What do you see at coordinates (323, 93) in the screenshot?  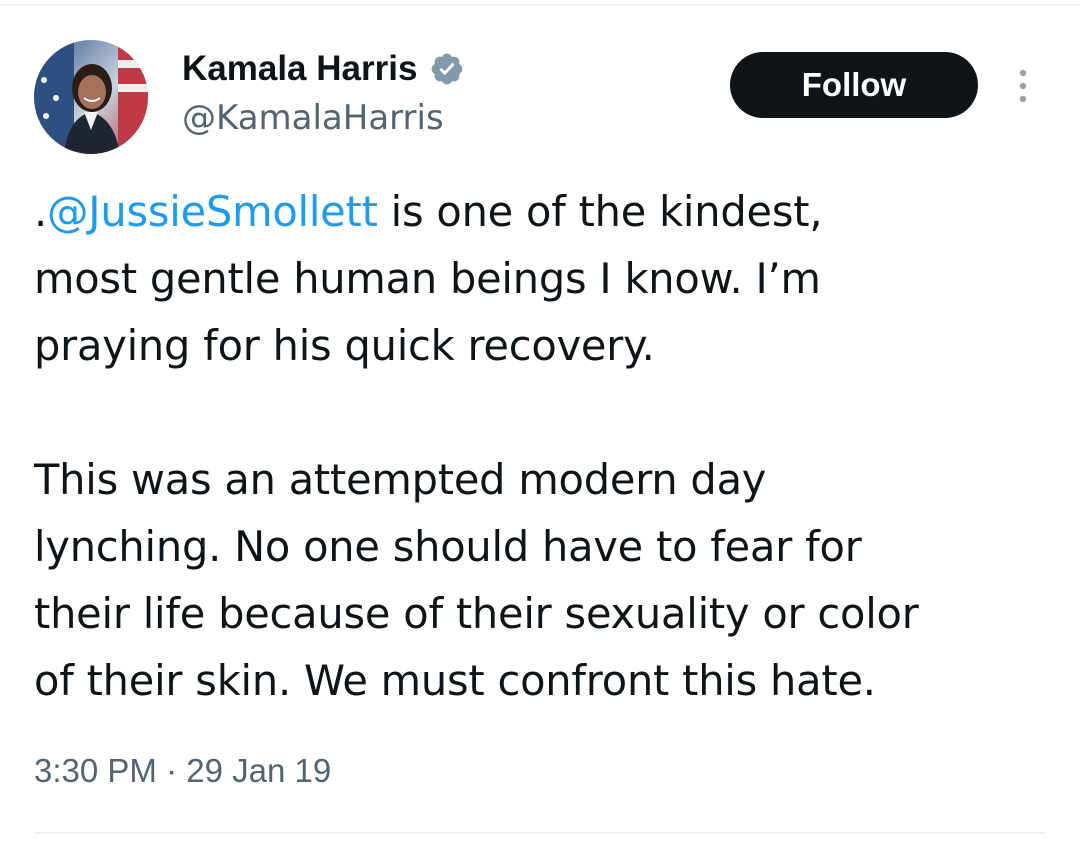 I see `author-info: Kamala Harris @KamalaHarris` at bounding box center [323, 93].